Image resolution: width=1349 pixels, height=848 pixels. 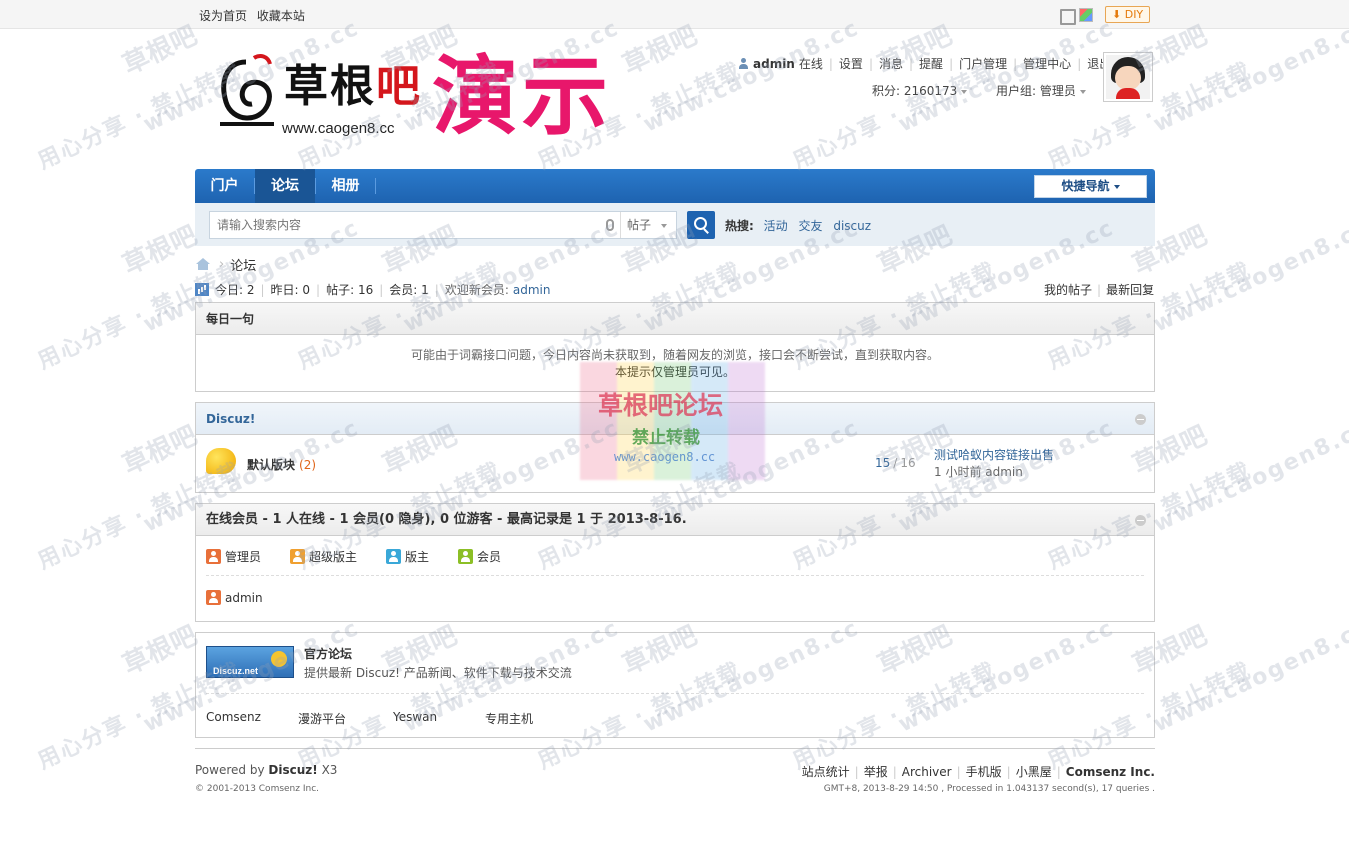 What do you see at coordinates (203, 264) in the screenshot?
I see `home-icon` at bounding box center [203, 264].